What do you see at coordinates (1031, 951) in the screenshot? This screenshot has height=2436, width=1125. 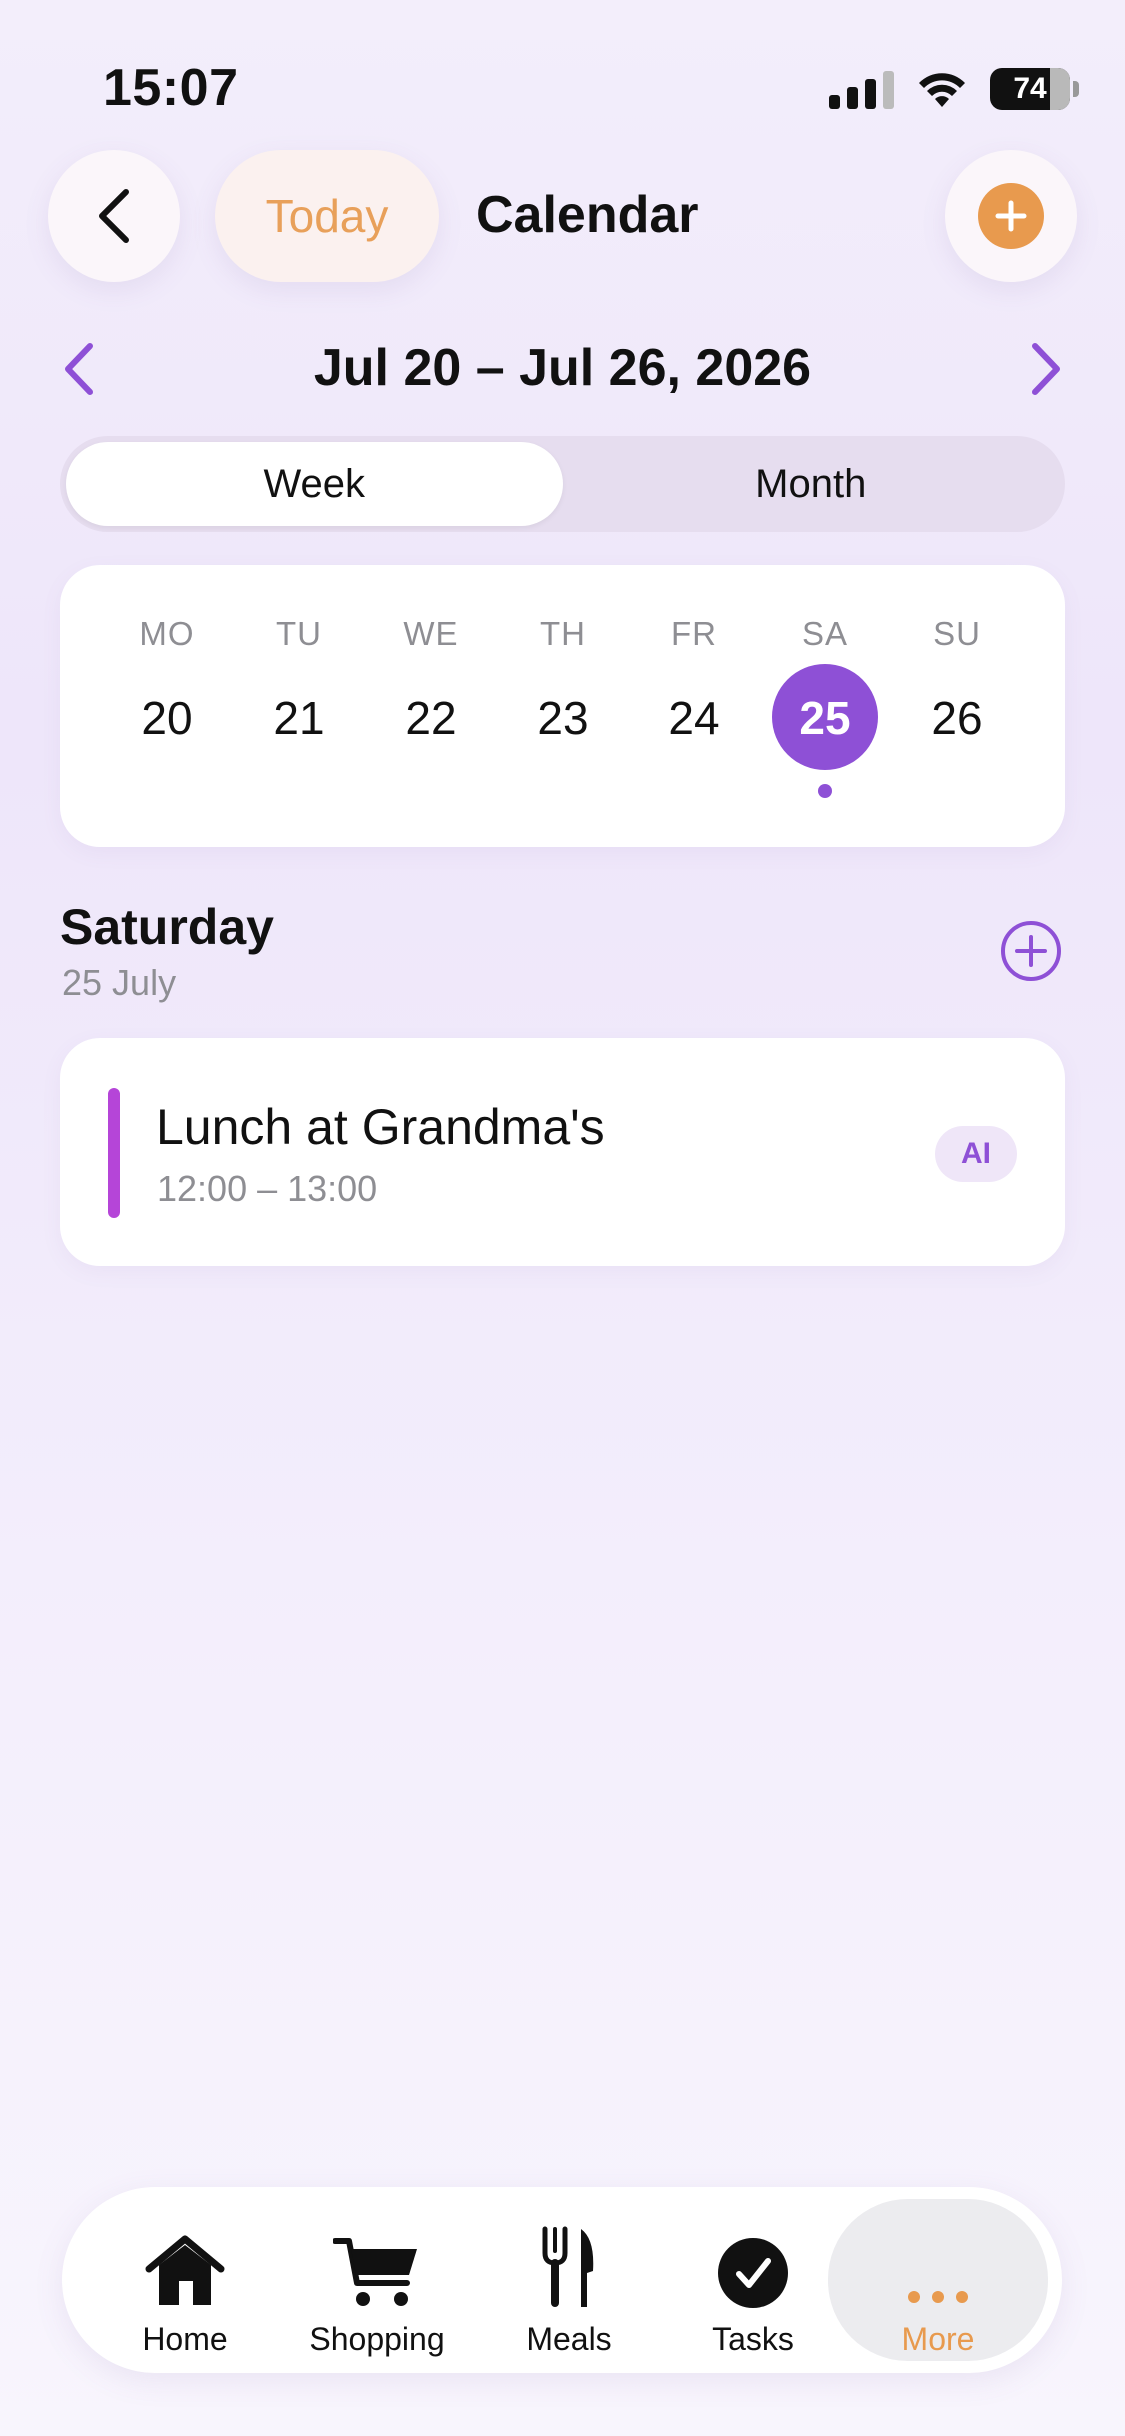 I see `plus-circle-icon` at bounding box center [1031, 951].